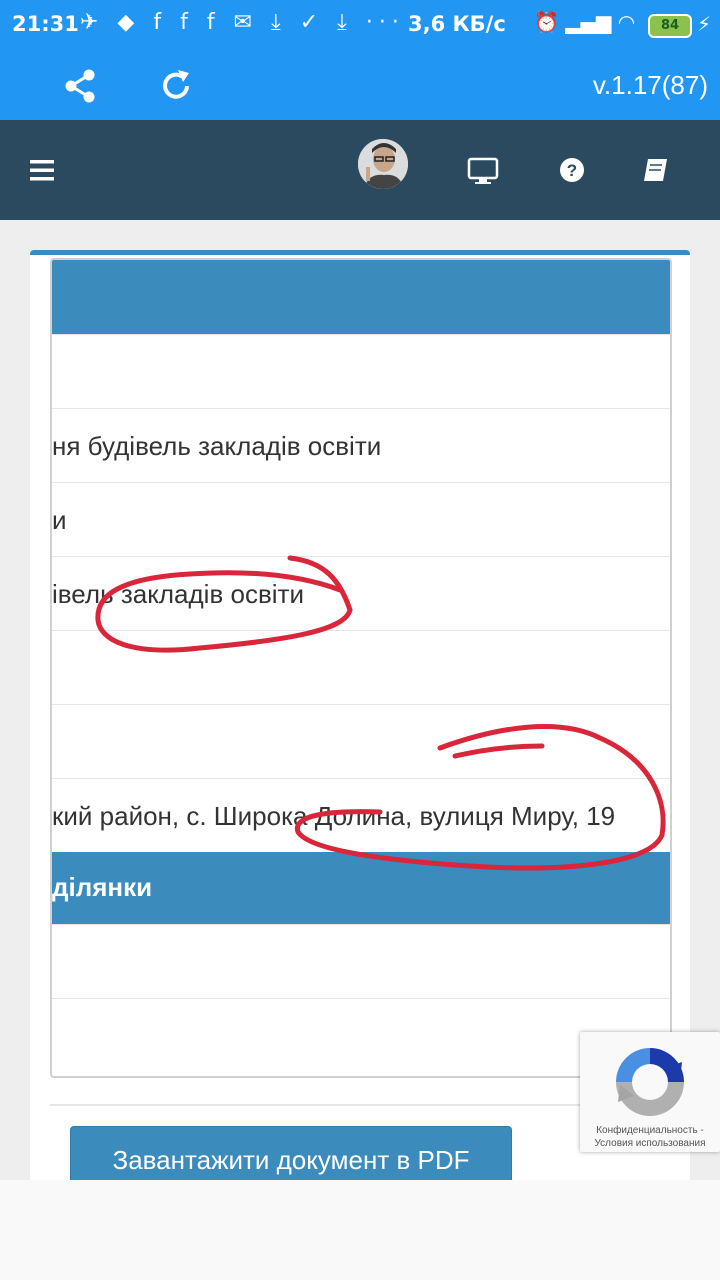 The width and height of the screenshot is (720, 1280). Describe the element at coordinates (178, 594) in the screenshot. I see `table-cell: івель закладів освіти` at that location.